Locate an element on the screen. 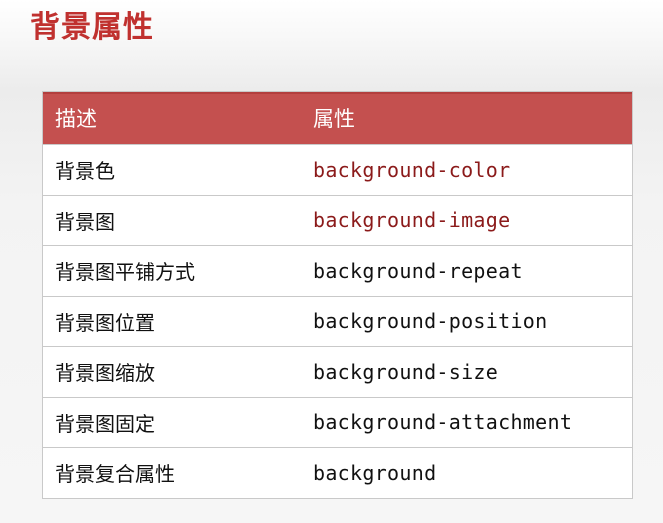 The height and width of the screenshot is (523, 663). table-row: 背景图平铺方式 background-repeat is located at coordinates (337, 270).